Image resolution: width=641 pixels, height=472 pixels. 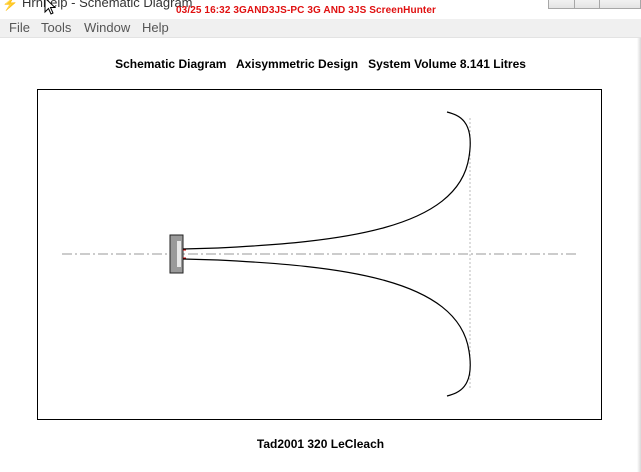 I want to click on driver-body, so click(x=176, y=254).